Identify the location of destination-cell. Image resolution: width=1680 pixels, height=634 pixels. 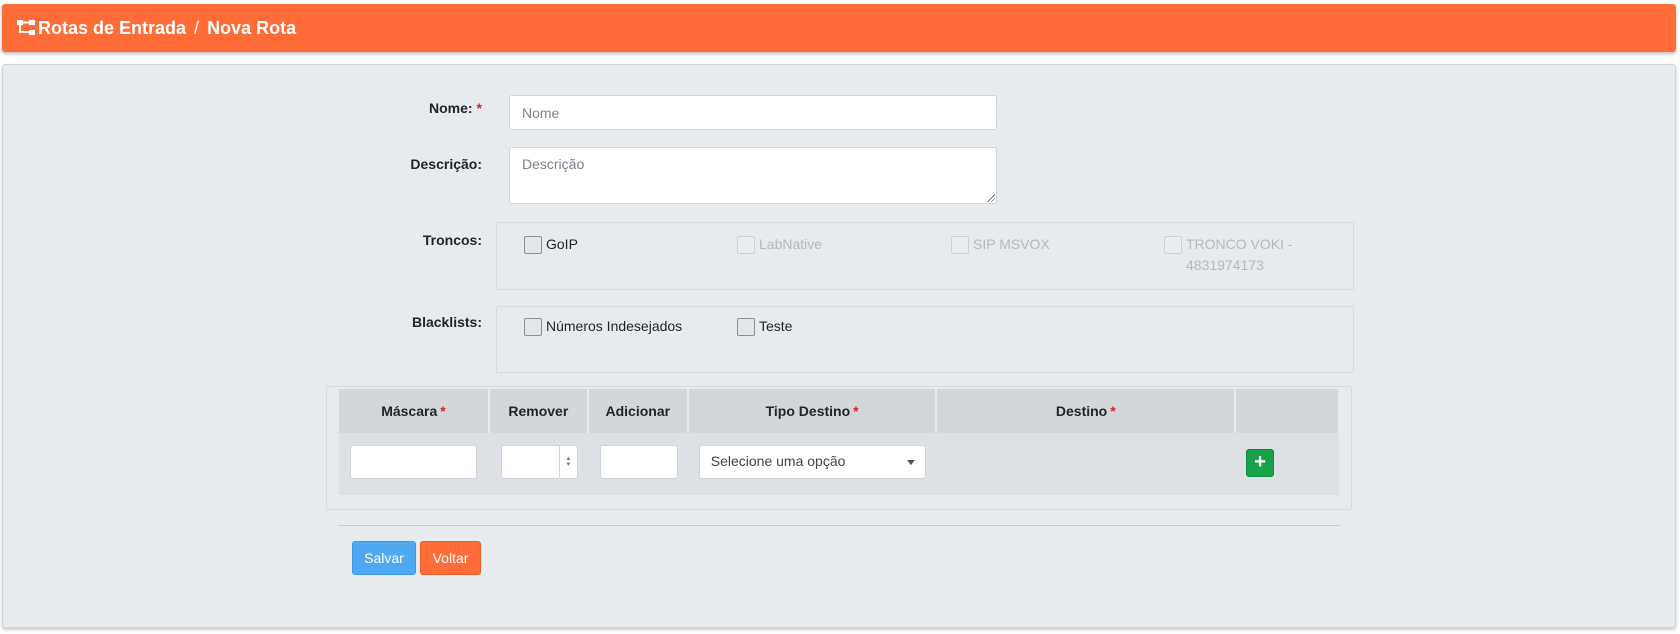
(1086, 464).